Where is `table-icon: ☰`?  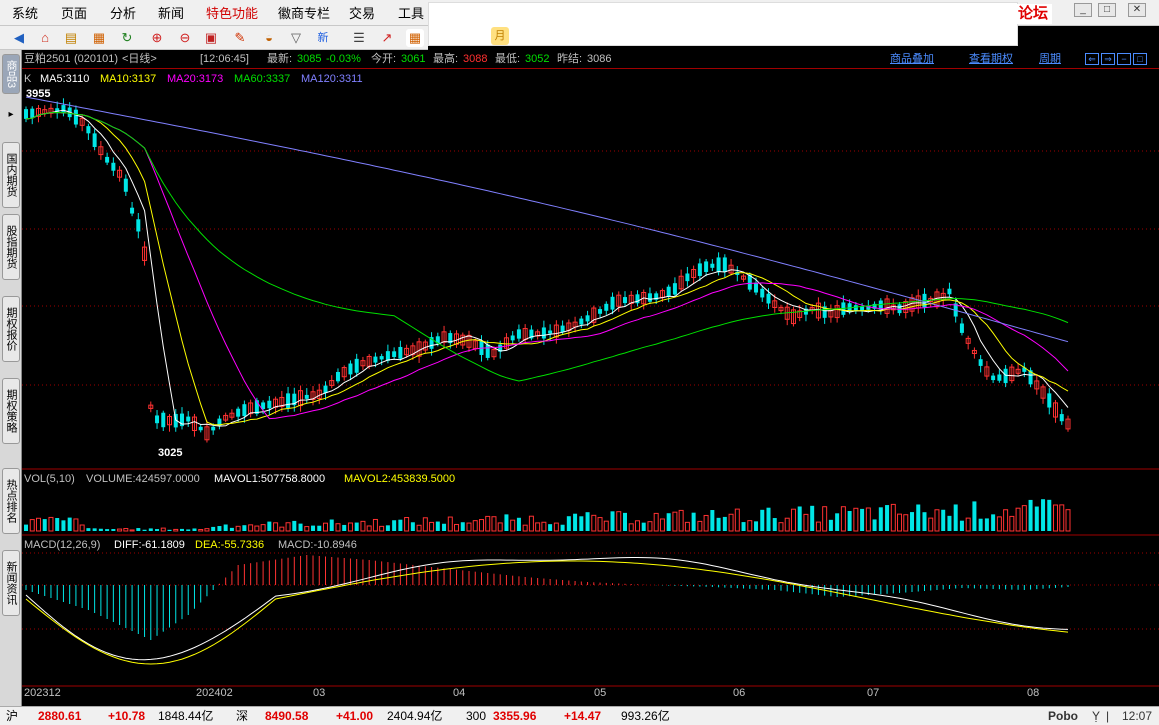 table-icon: ☰ is located at coordinates (359, 38).